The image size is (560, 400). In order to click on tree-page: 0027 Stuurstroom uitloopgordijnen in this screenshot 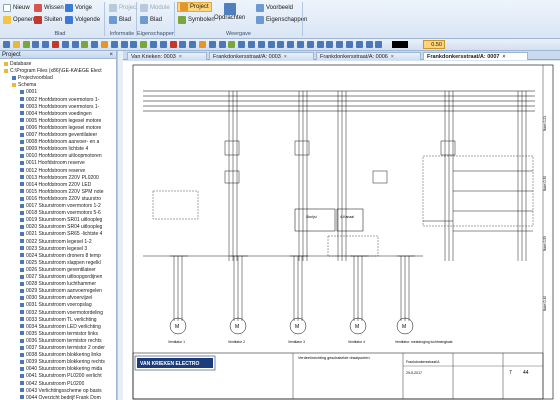, I will do `click(61, 277)`.